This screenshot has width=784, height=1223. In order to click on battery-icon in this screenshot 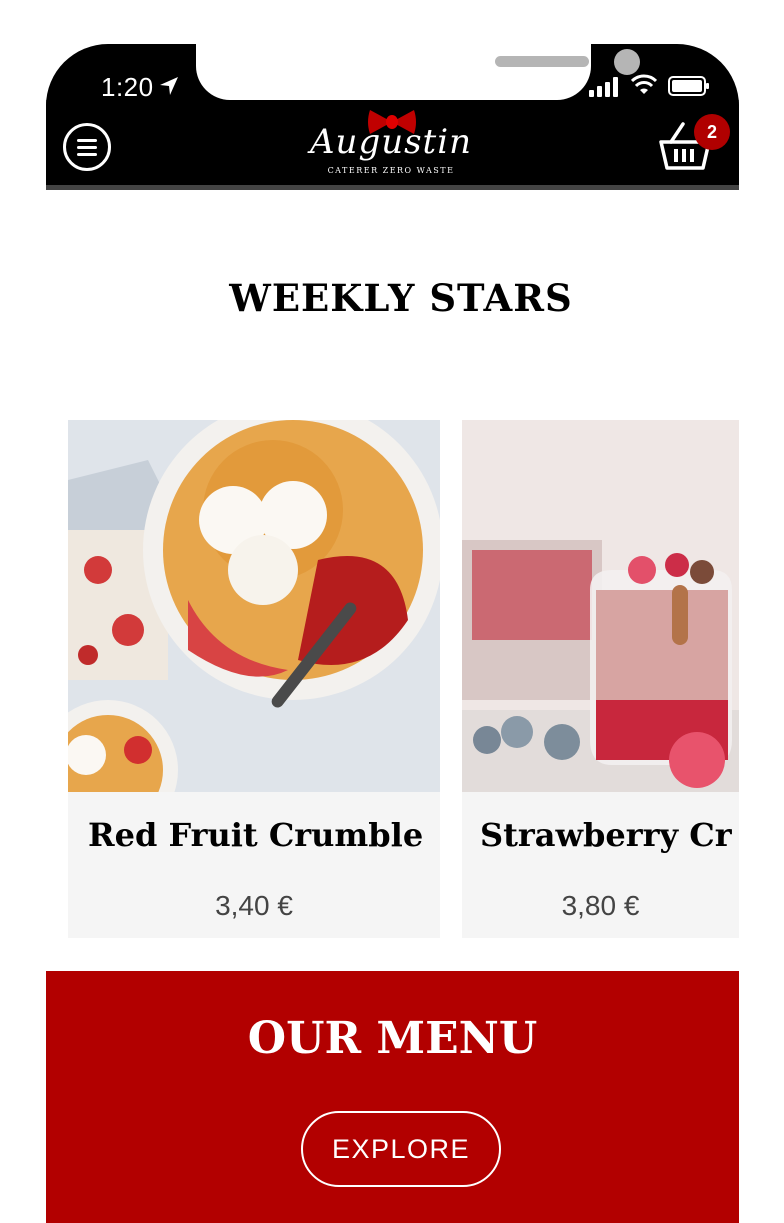, I will do `click(688, 86)`.